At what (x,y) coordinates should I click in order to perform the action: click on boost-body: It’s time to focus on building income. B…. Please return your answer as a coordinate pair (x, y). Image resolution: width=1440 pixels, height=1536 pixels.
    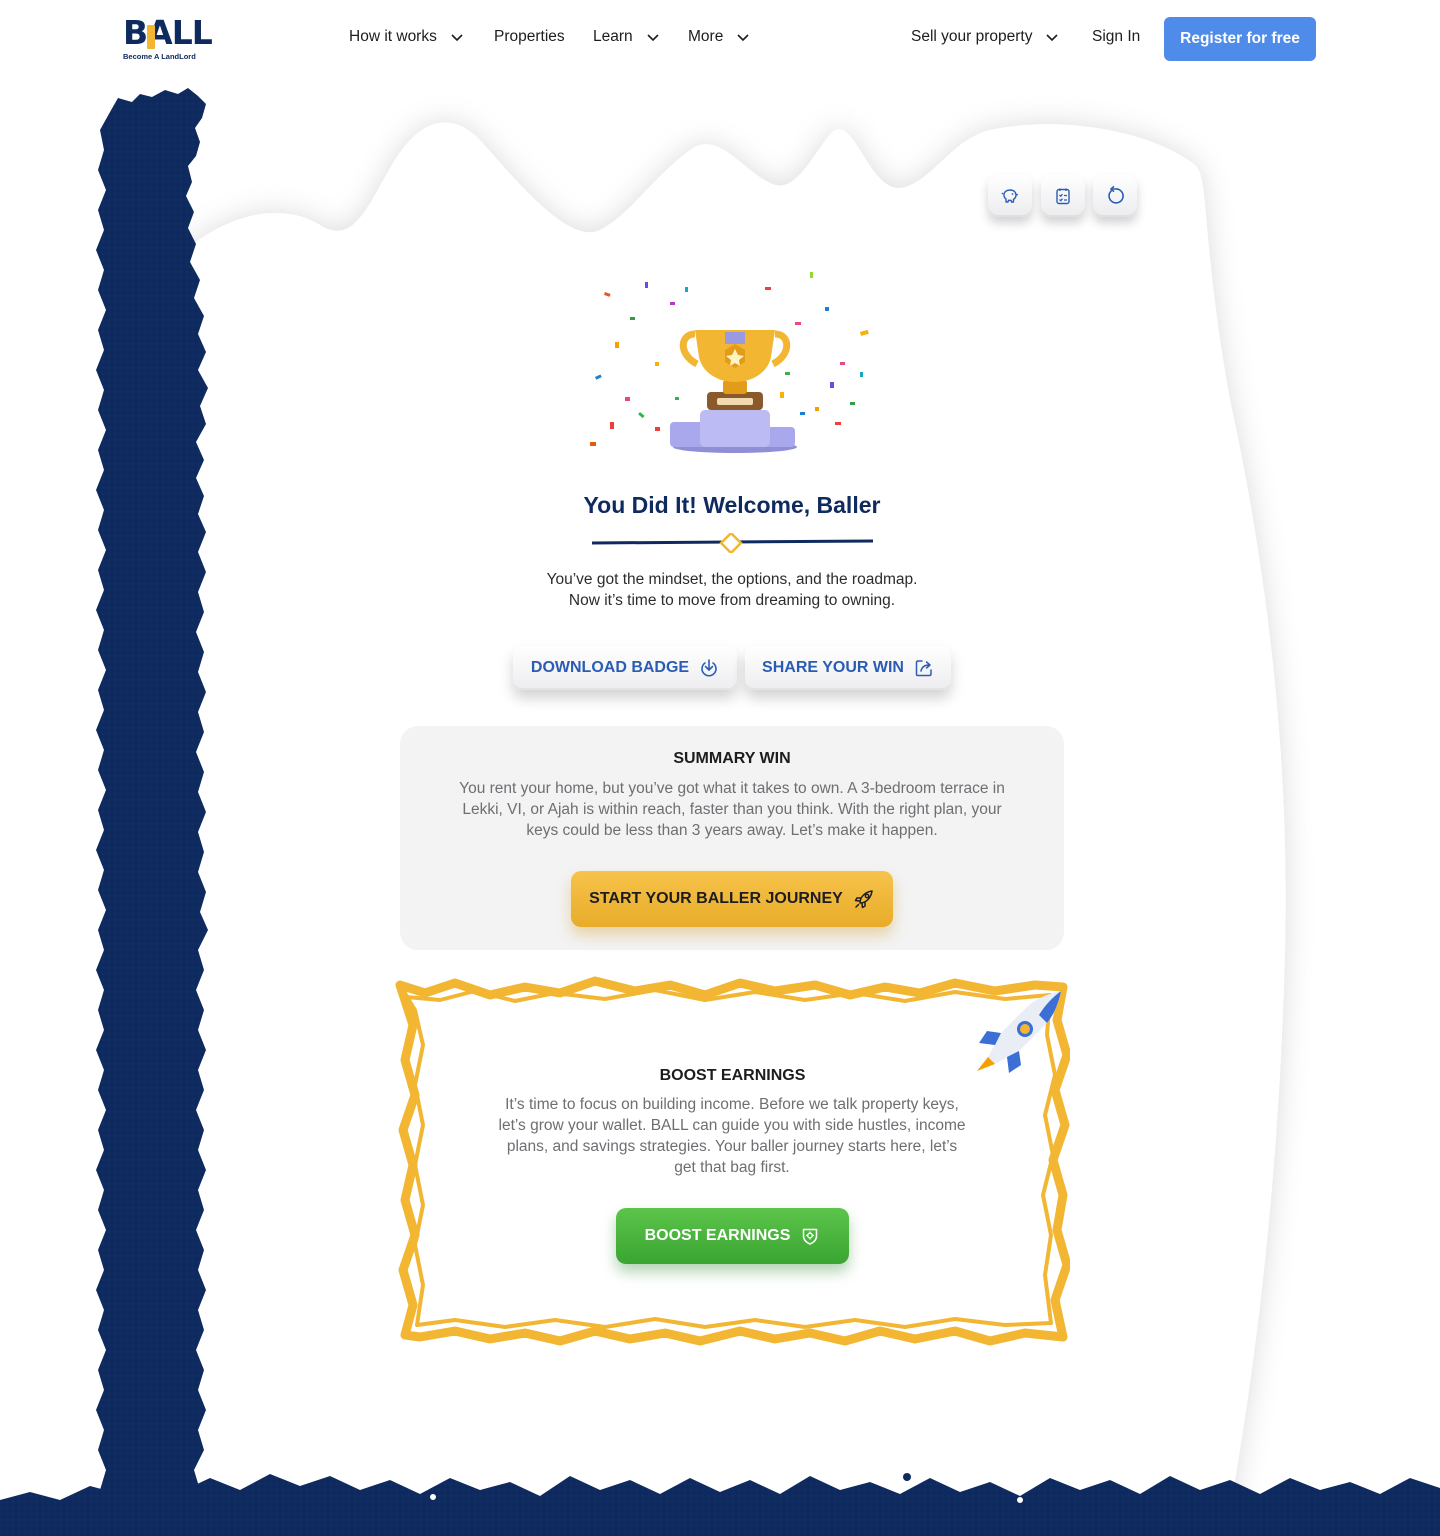
    Looking at the image, I should click on (732, 1136).